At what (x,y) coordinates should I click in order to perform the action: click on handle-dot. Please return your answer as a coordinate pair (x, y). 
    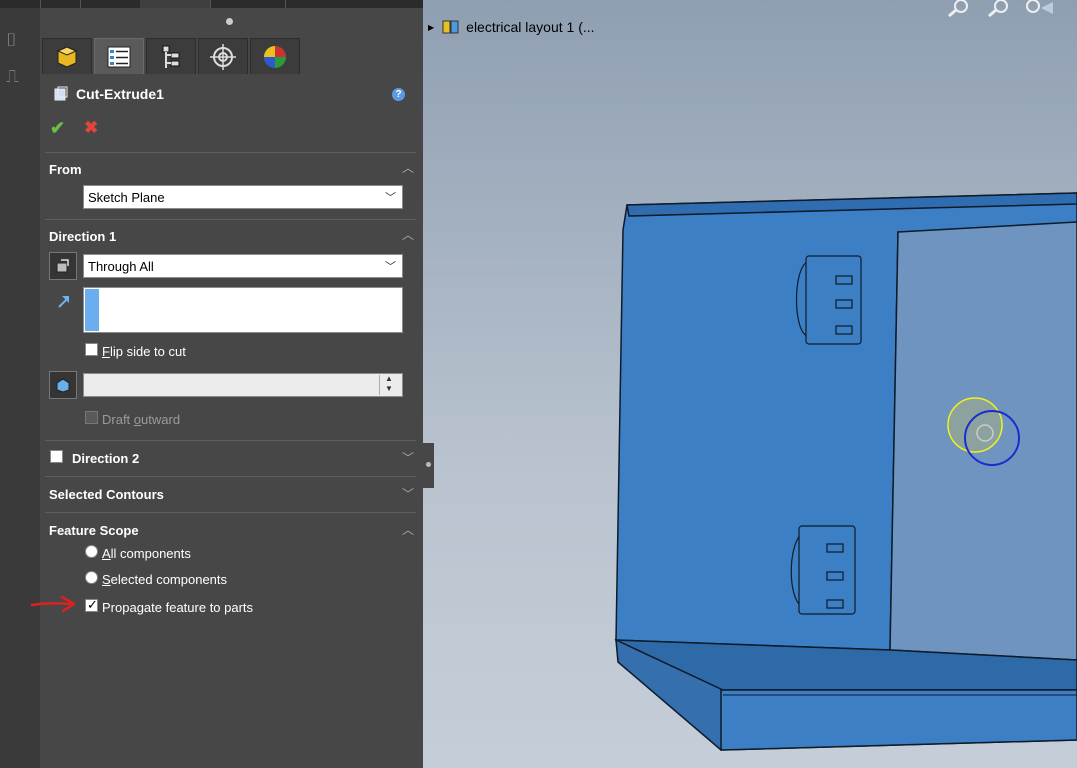
    Looking at the image, I should click on (428, 464).